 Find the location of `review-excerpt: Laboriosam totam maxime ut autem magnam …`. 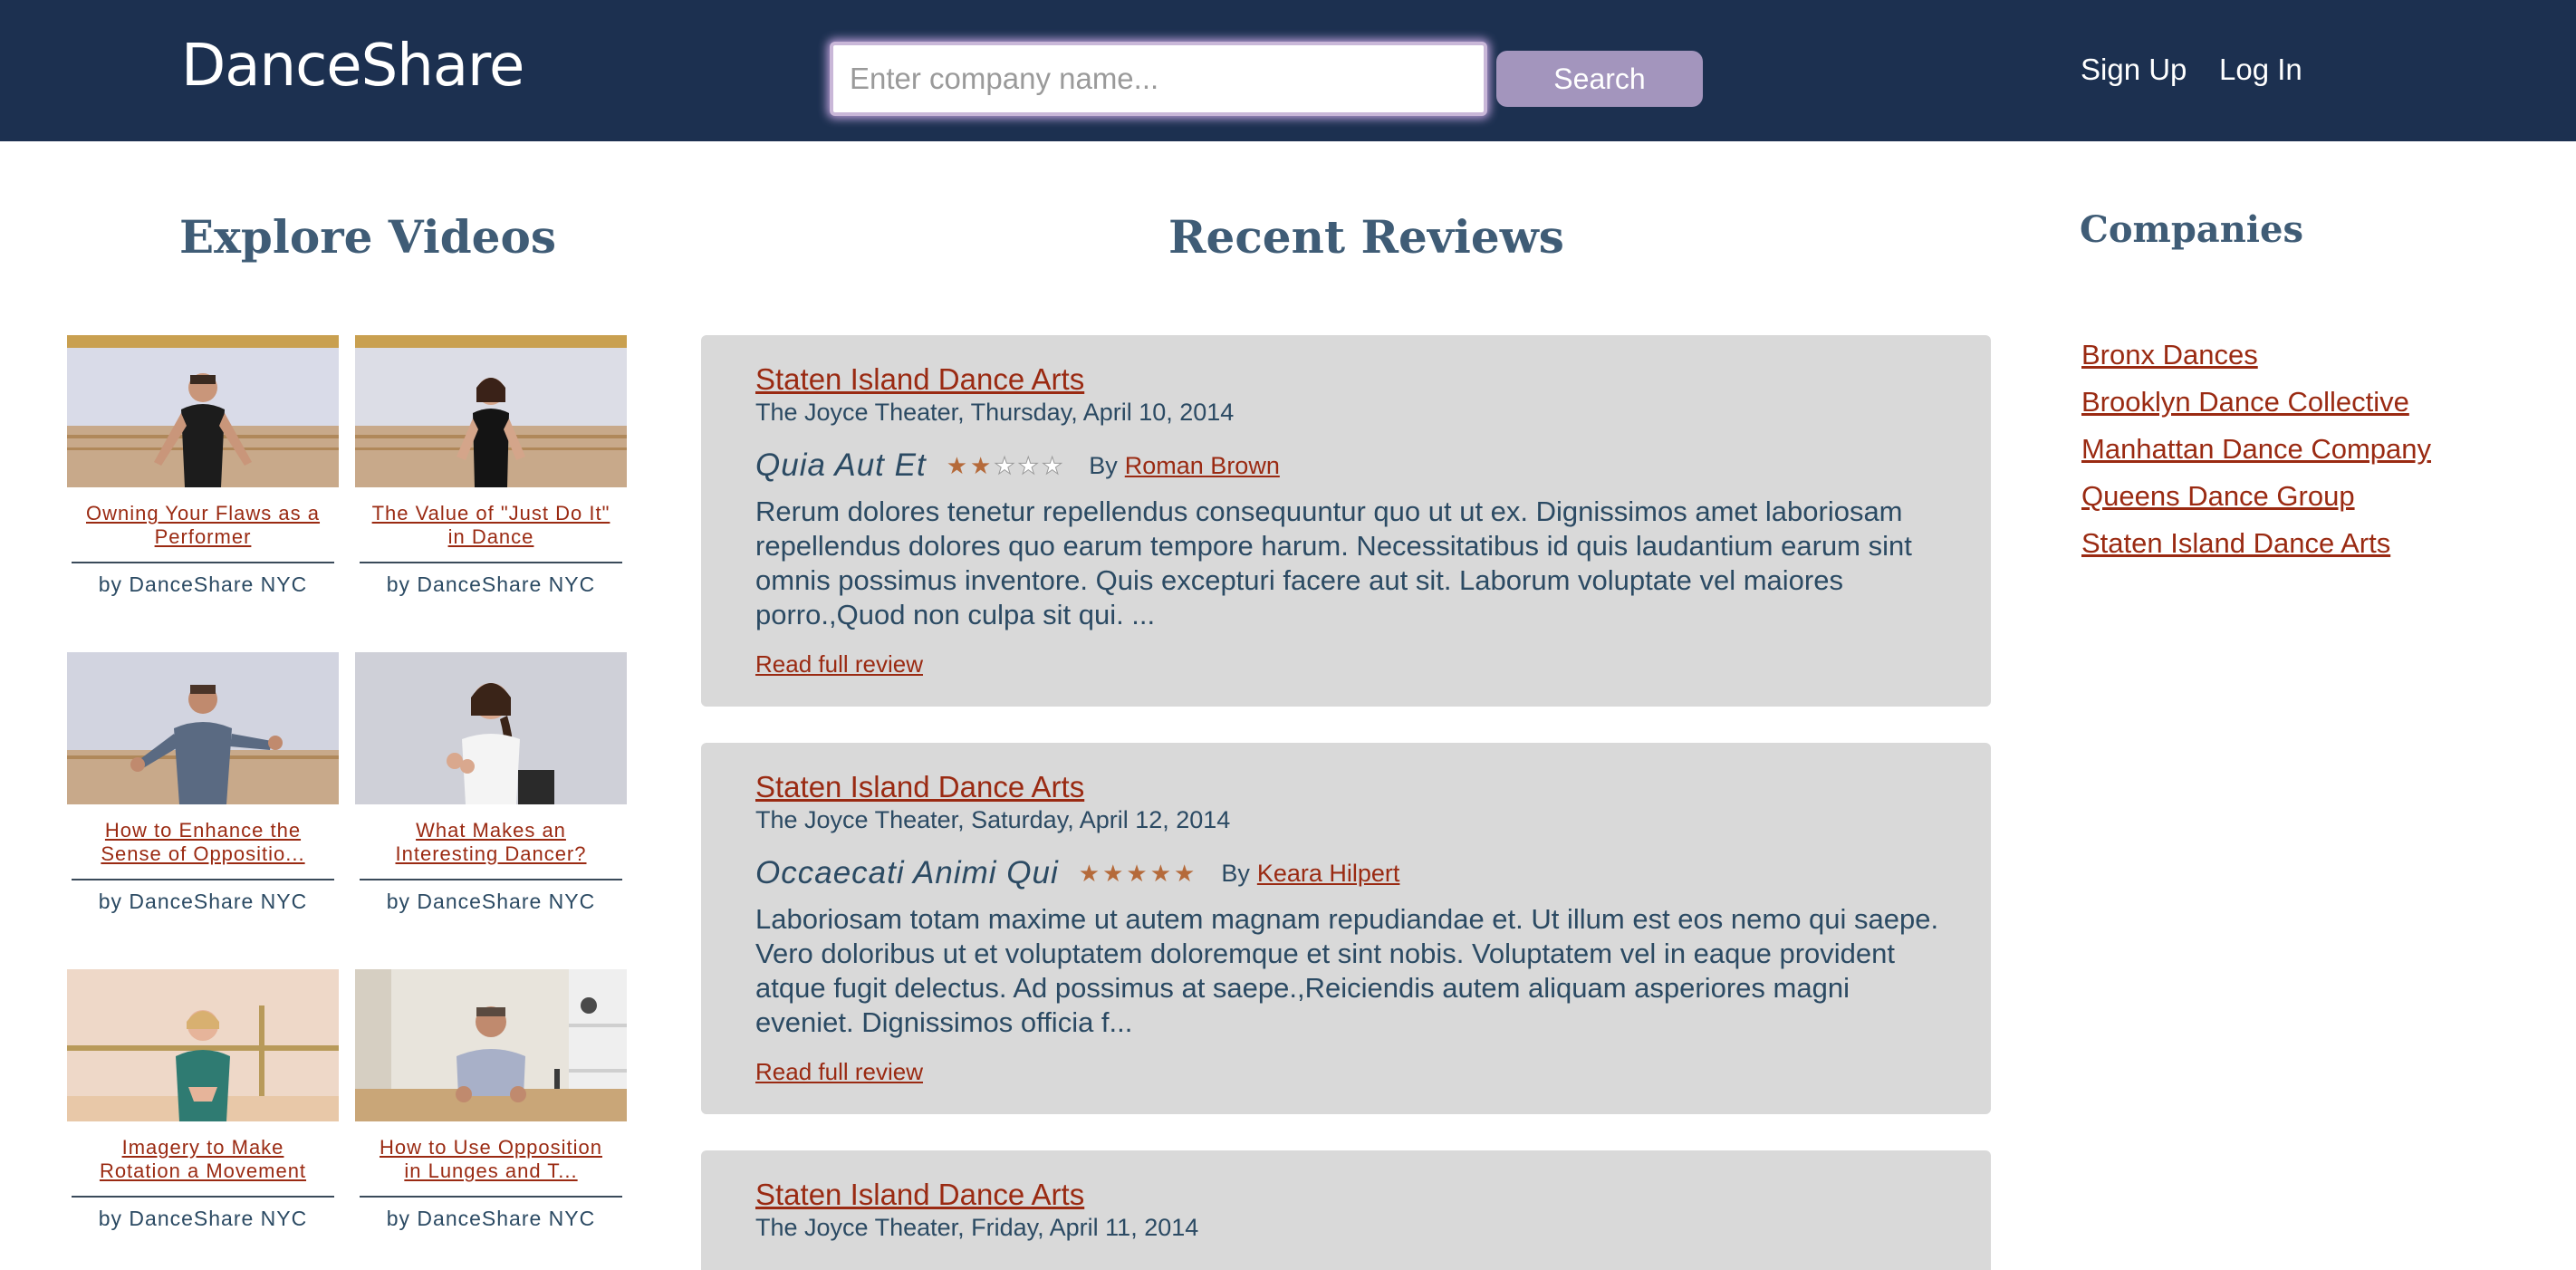

review-excerpt: Laboriosam totam maxime ut autem magnam … is located at coordinates (1347, 971).